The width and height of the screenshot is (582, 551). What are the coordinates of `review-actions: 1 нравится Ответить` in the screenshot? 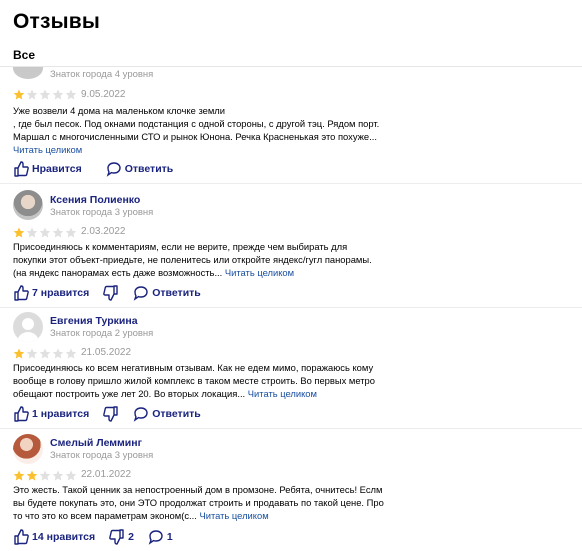 It's located at (114, 414).